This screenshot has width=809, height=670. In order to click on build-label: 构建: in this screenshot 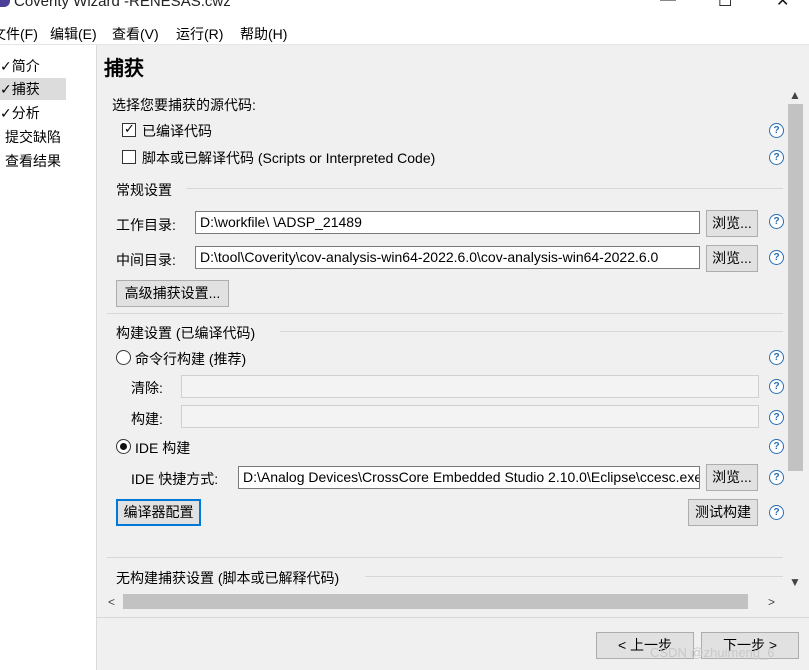, I will do `click(147, 419)`.